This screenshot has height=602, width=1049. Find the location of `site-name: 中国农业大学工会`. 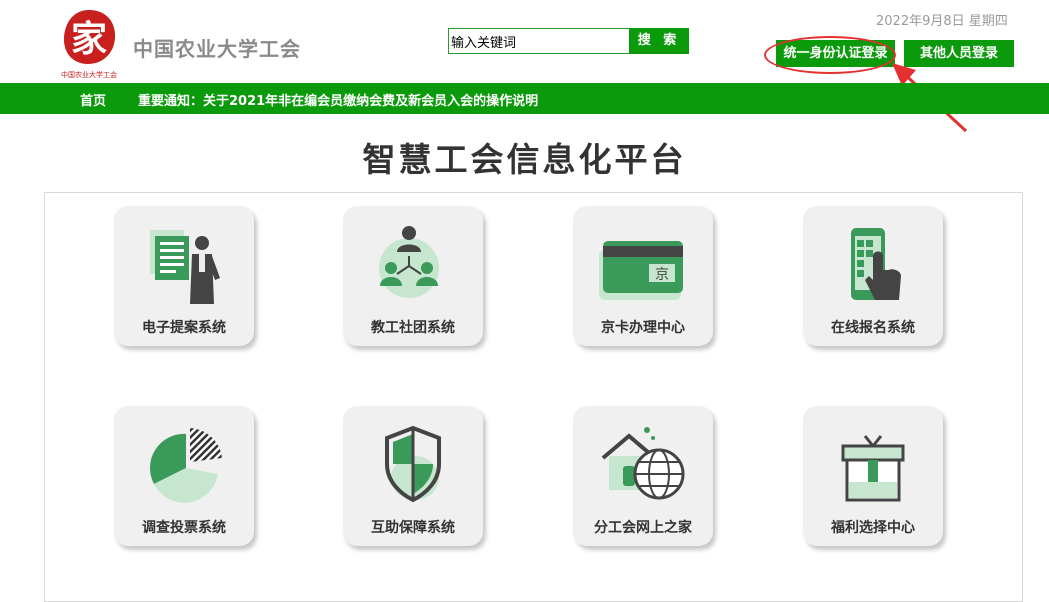

site-name: 中国农业大学工会 is located at coordinates (217, 49).